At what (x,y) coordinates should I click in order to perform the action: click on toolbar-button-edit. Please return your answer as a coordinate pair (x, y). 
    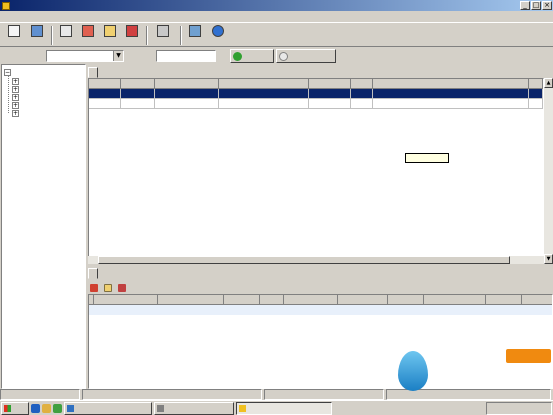
    Looking at the image, I should click on (110, 35).